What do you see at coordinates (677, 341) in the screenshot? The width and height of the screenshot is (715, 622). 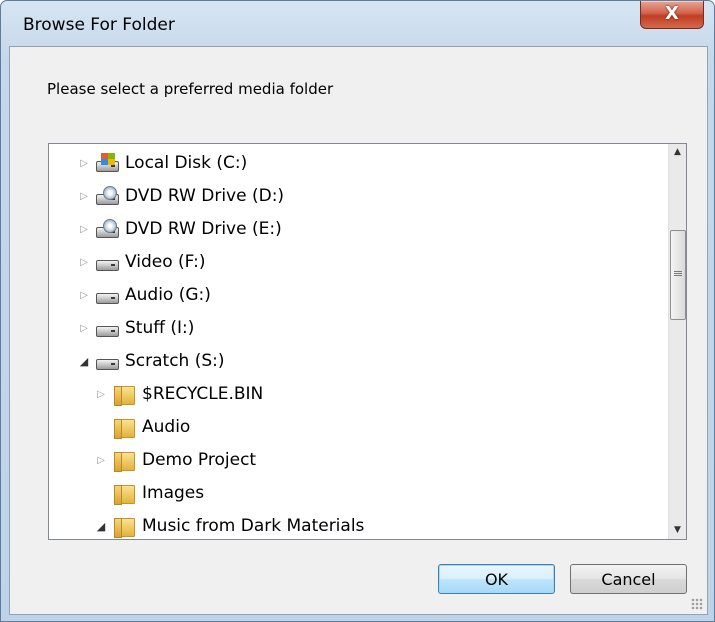 I see `vertical-scrollbar: ▲ ▼` at bounding box center [677, 341].